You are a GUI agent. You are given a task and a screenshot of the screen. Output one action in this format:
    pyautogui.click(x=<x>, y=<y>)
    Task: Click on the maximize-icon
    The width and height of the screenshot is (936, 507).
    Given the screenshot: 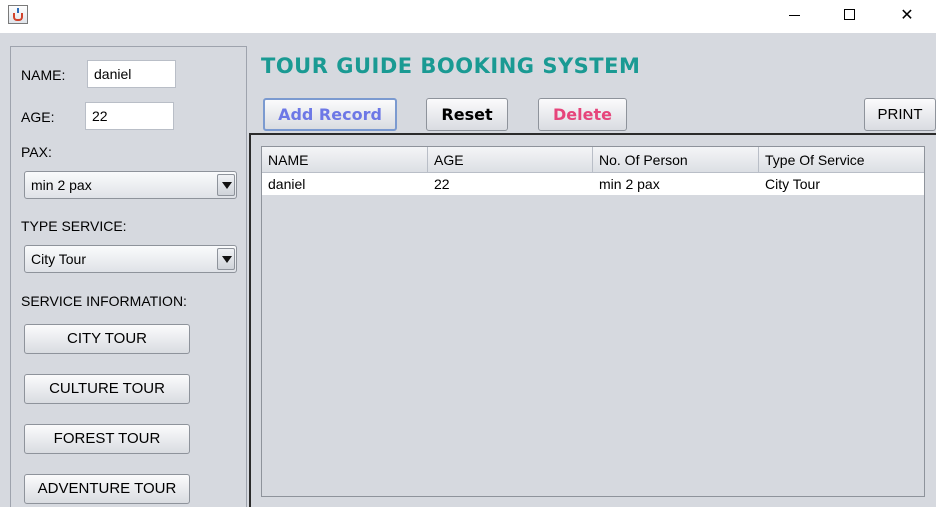 What is the action you would take?
    pyautogui.click(x=849, y=14)
    